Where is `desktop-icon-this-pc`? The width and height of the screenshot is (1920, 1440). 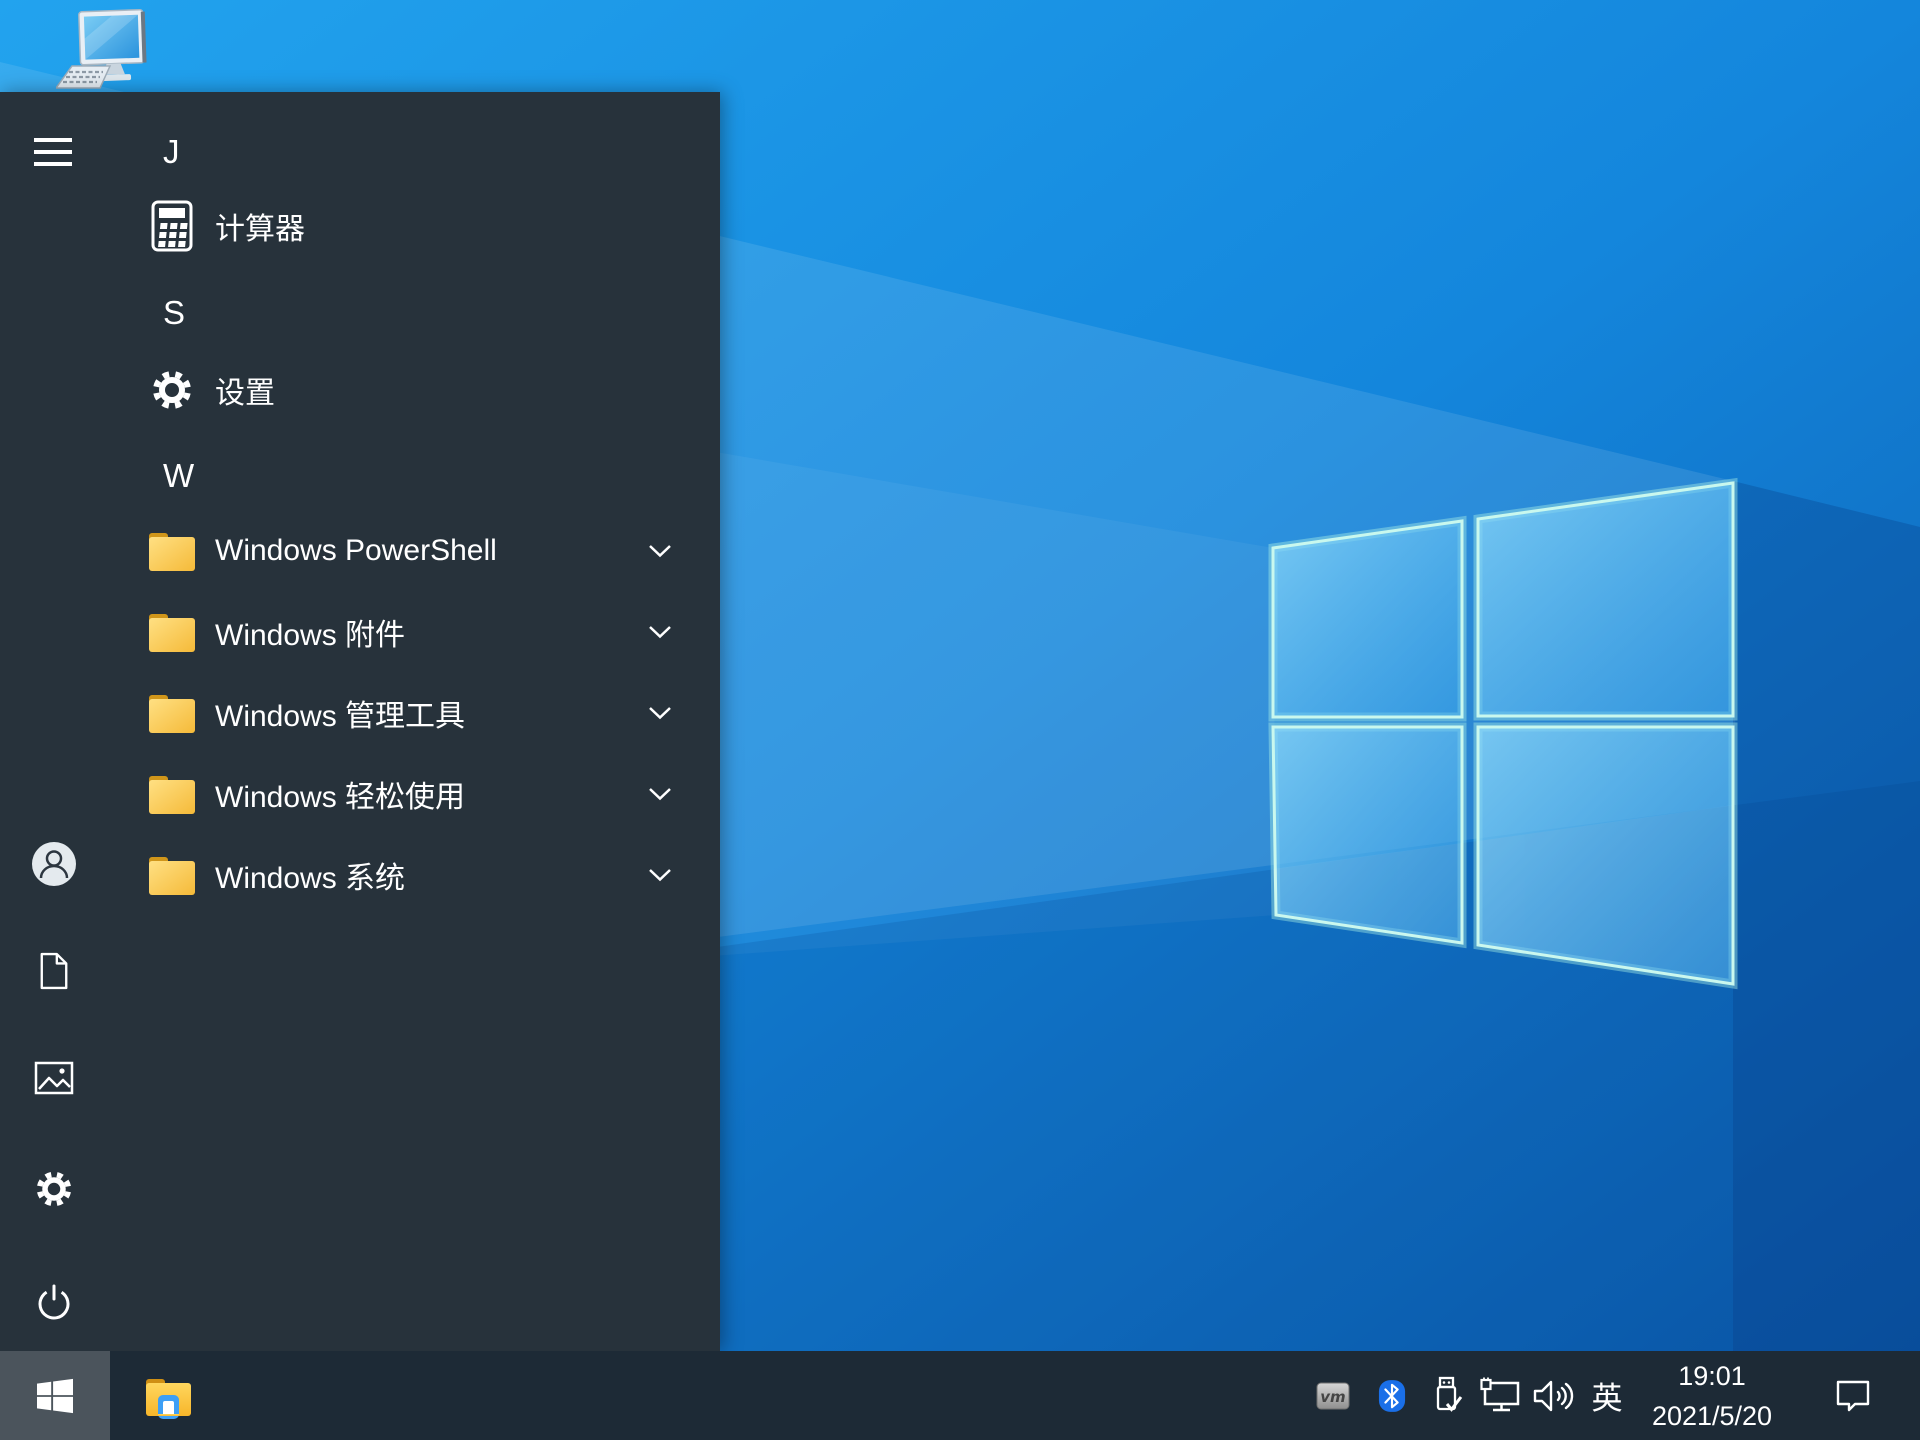 desktop-icon-this-pc is located at coordinates (103, 50).